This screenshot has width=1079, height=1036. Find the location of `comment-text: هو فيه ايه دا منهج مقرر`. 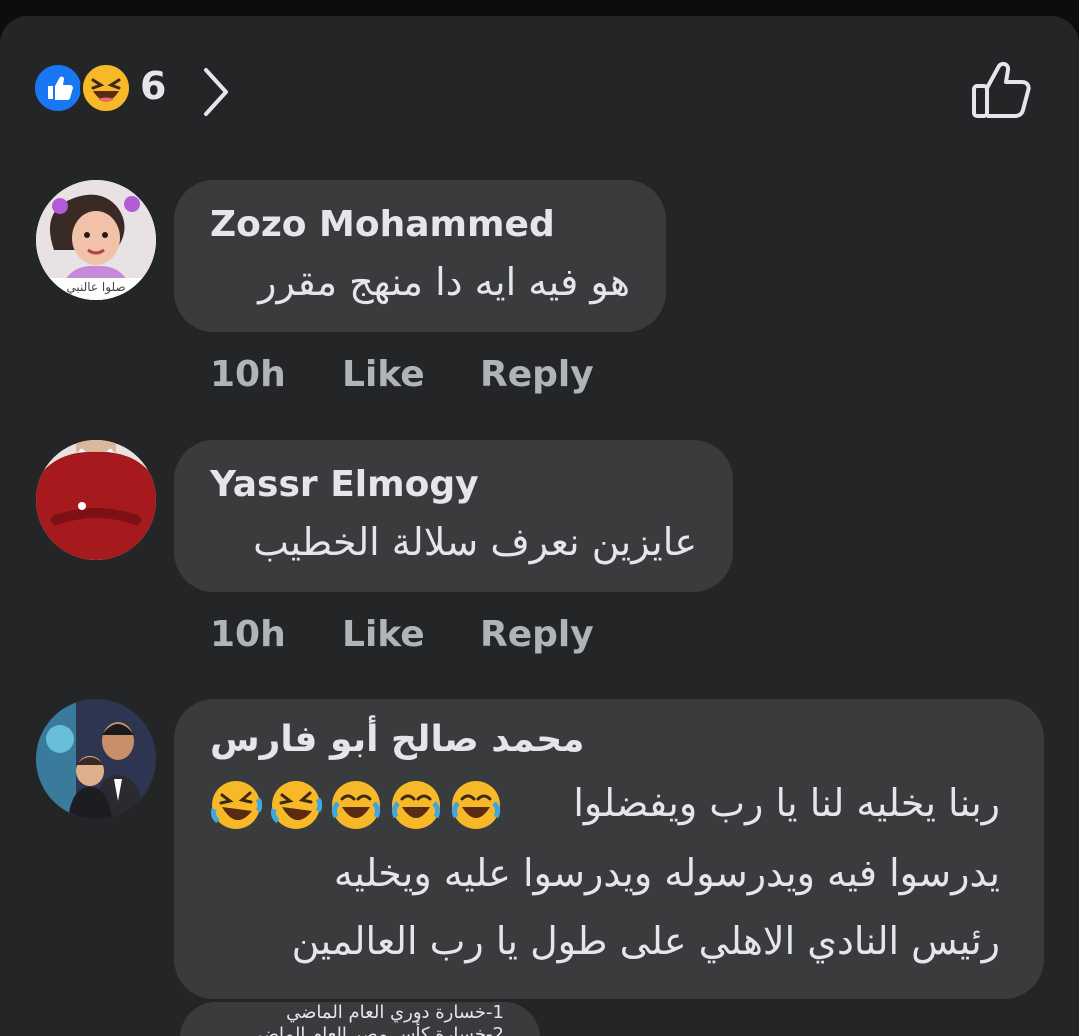

comment-text: هو فيه ايه دا منهج مقرر is located at coordinates (444, 282).